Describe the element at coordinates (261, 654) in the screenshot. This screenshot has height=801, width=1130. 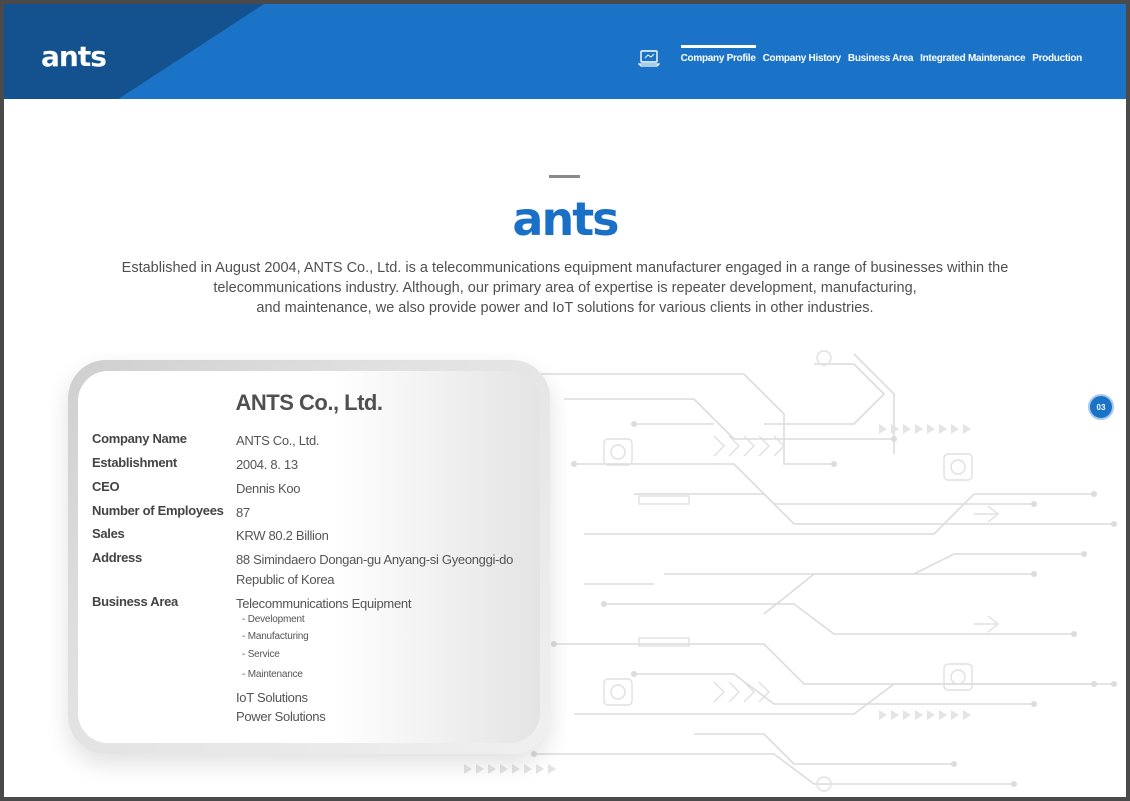
I see `business-sub-item: - Service` at that location.